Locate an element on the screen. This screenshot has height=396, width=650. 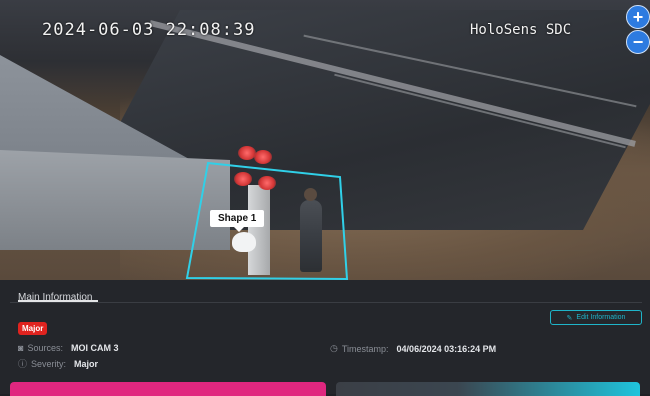
clock-icon: ◷ is located at coordinates (334, 348).